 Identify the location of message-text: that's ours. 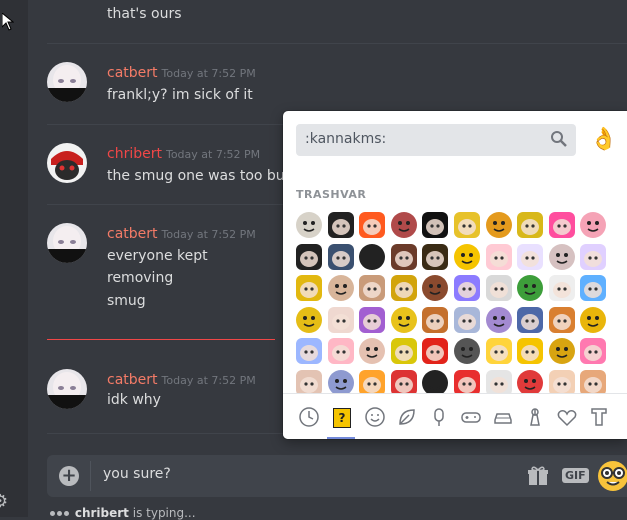
(144, 14).